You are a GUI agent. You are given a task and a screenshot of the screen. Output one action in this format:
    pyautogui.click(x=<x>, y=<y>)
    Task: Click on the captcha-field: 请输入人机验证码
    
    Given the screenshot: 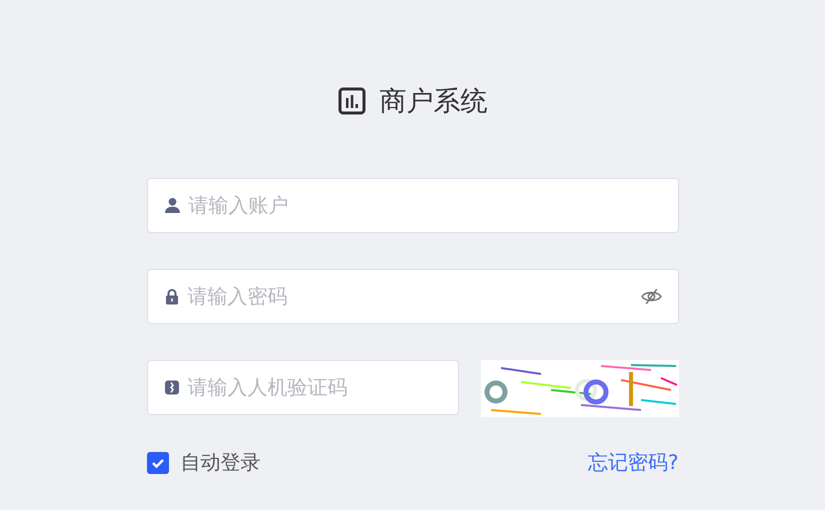 What is the action you would take?
    pyautogui.click(x=302, y=387)
    